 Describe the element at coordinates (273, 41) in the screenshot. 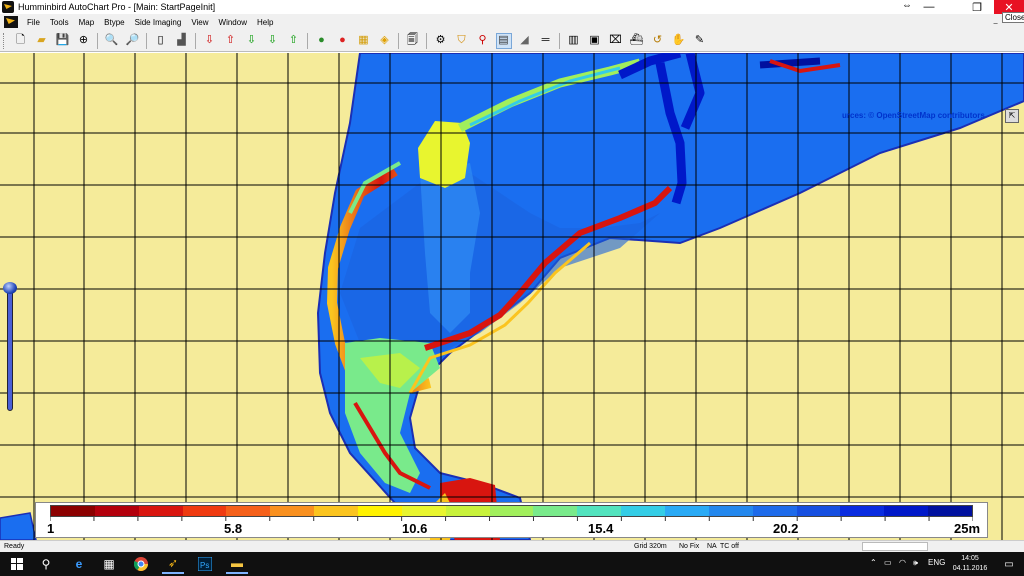

I see `export-1-icon: ⇩` at that location.